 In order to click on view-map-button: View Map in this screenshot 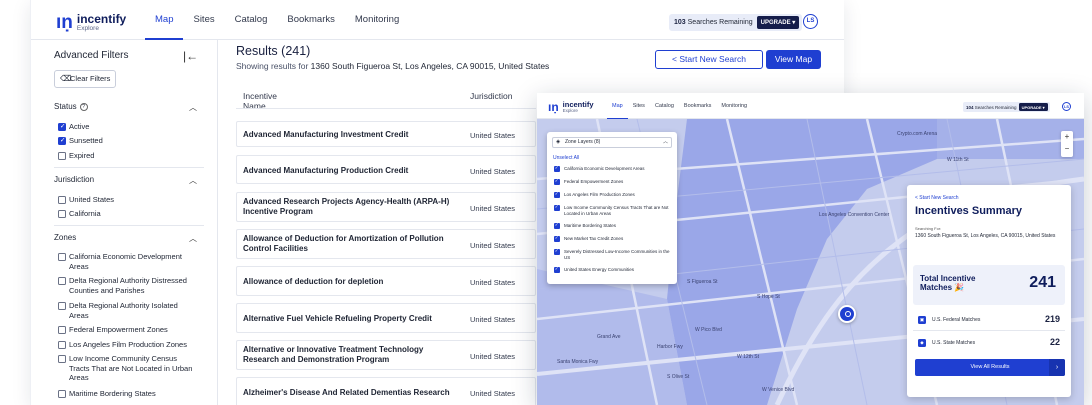, I will do `click(793, 59)`.